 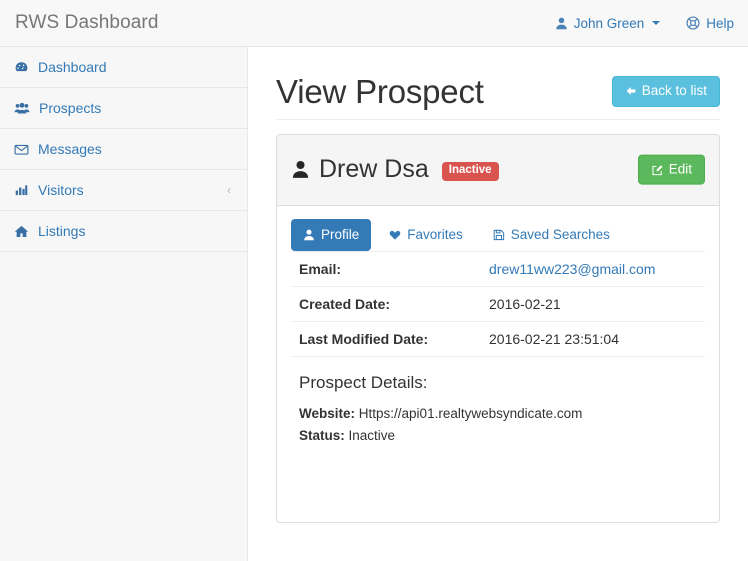 I want to click on chevron-down-icon, so click(x=656, y=23).